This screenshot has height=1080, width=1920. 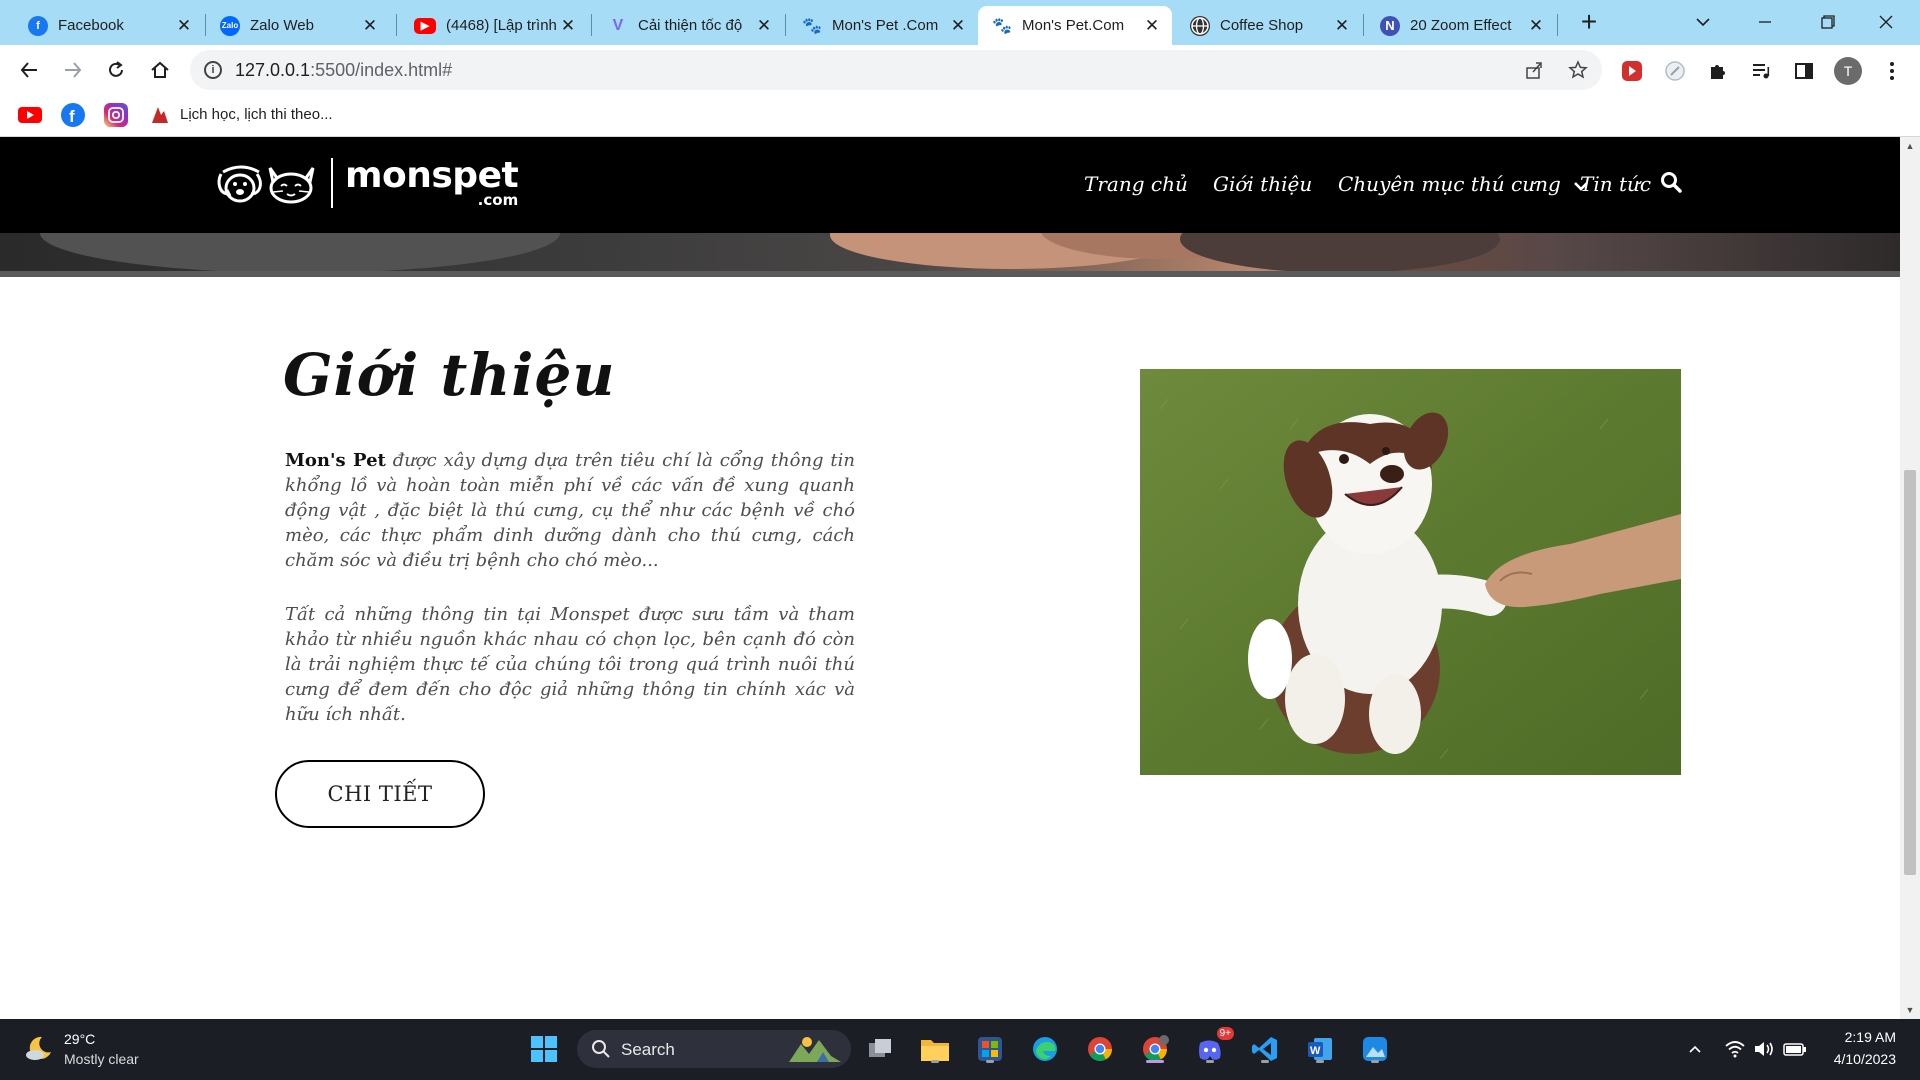 What do you see at coordinates (1765, 22) in the screenshot?
I see `minimize-button` at bounding box center [1765, 22].